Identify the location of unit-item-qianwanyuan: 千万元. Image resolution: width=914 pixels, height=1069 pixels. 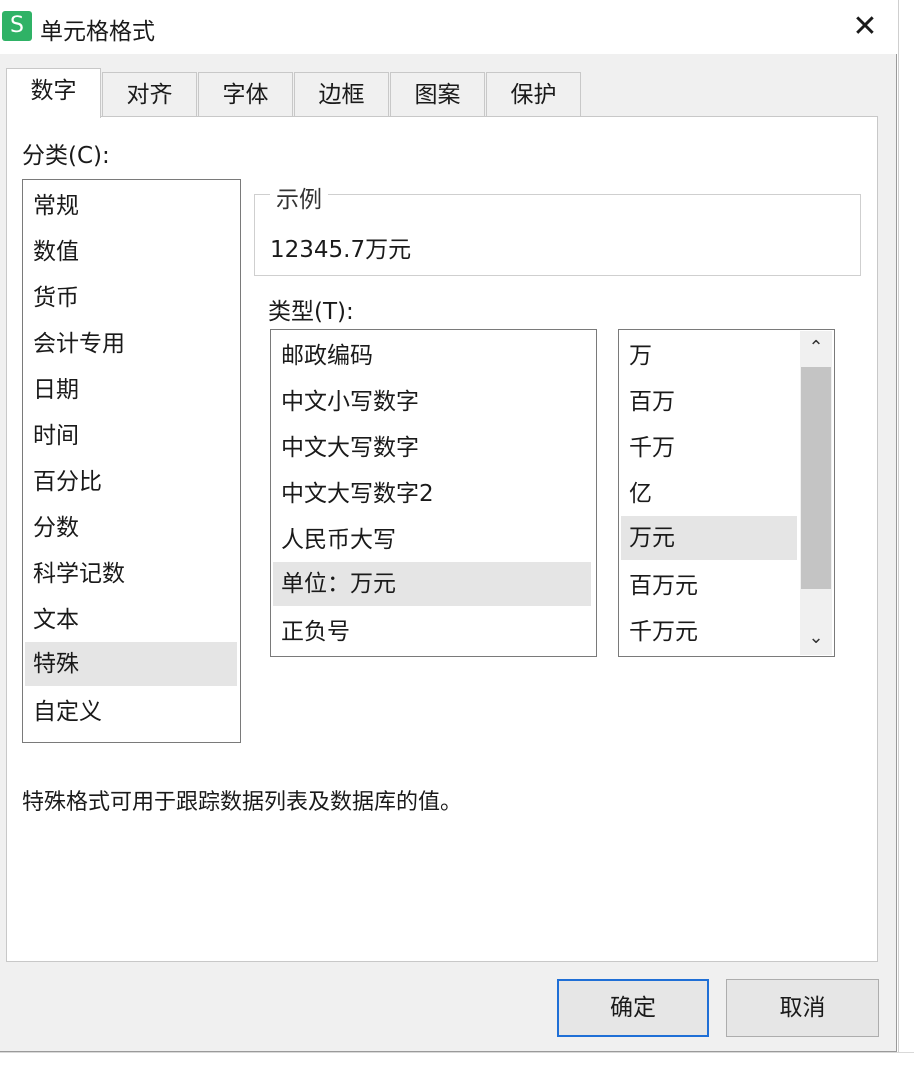
(709, 632).